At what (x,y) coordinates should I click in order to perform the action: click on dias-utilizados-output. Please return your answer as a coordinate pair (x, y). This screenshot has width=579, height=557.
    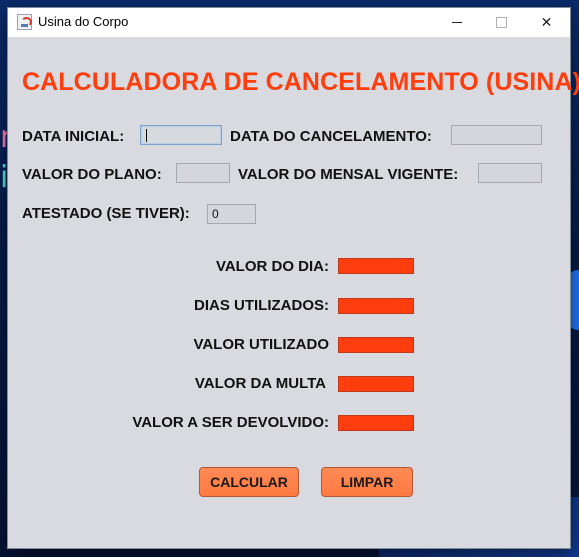
    Looking at the image, I should click on (376, 306).